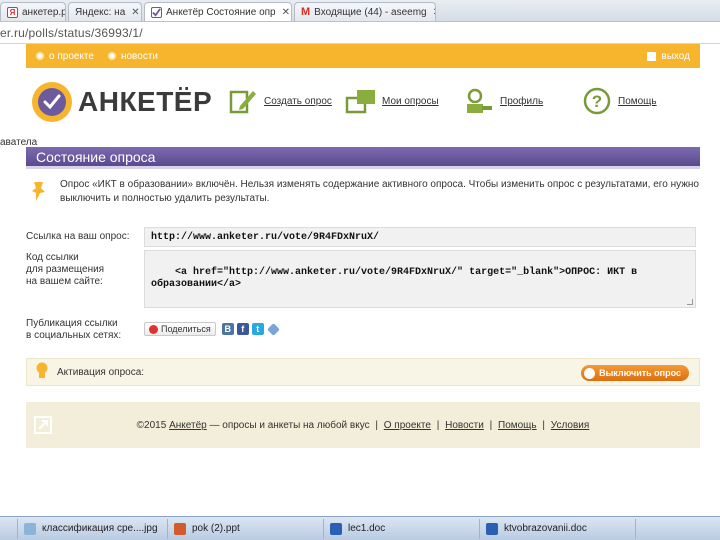  What do you see at coordinates (279, 101) in the screenshot?
I see `nav-create-poll: Создать опрос` at bounding box center [279, 101].